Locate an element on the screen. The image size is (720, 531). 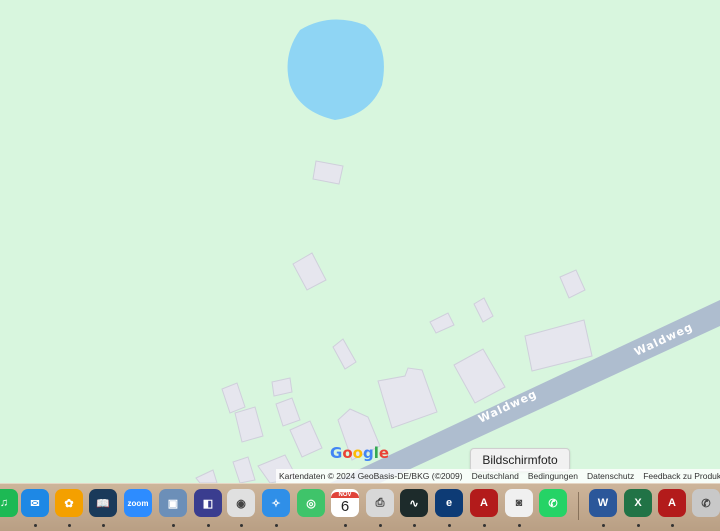
calendar-day: 6 is located at coordinates (345, 506).